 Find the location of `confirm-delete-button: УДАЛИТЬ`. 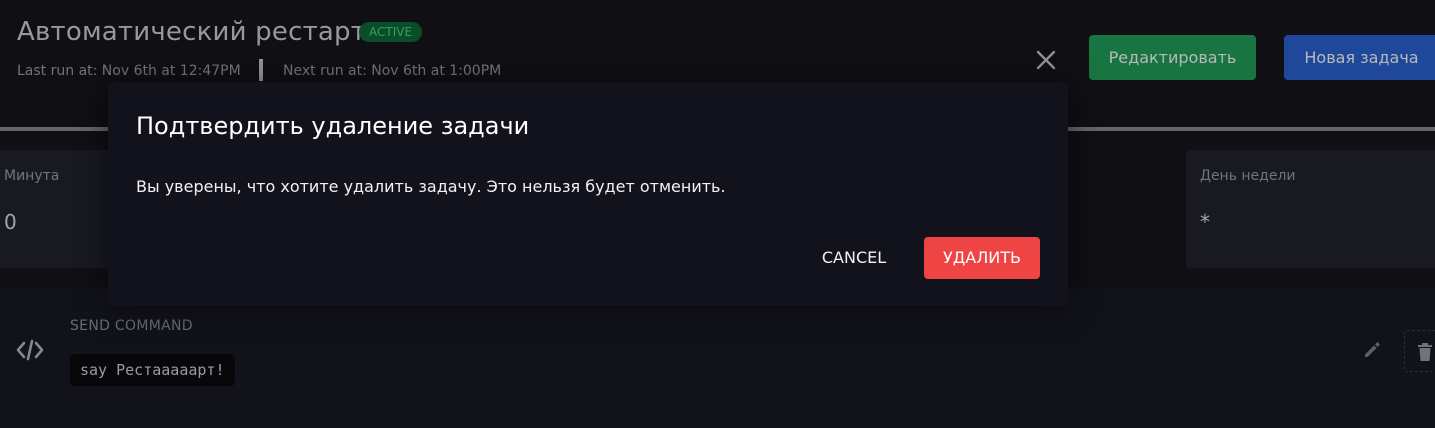

confirm-delete-button: УДАЛИТЬ is located at coordinates (982, 258).